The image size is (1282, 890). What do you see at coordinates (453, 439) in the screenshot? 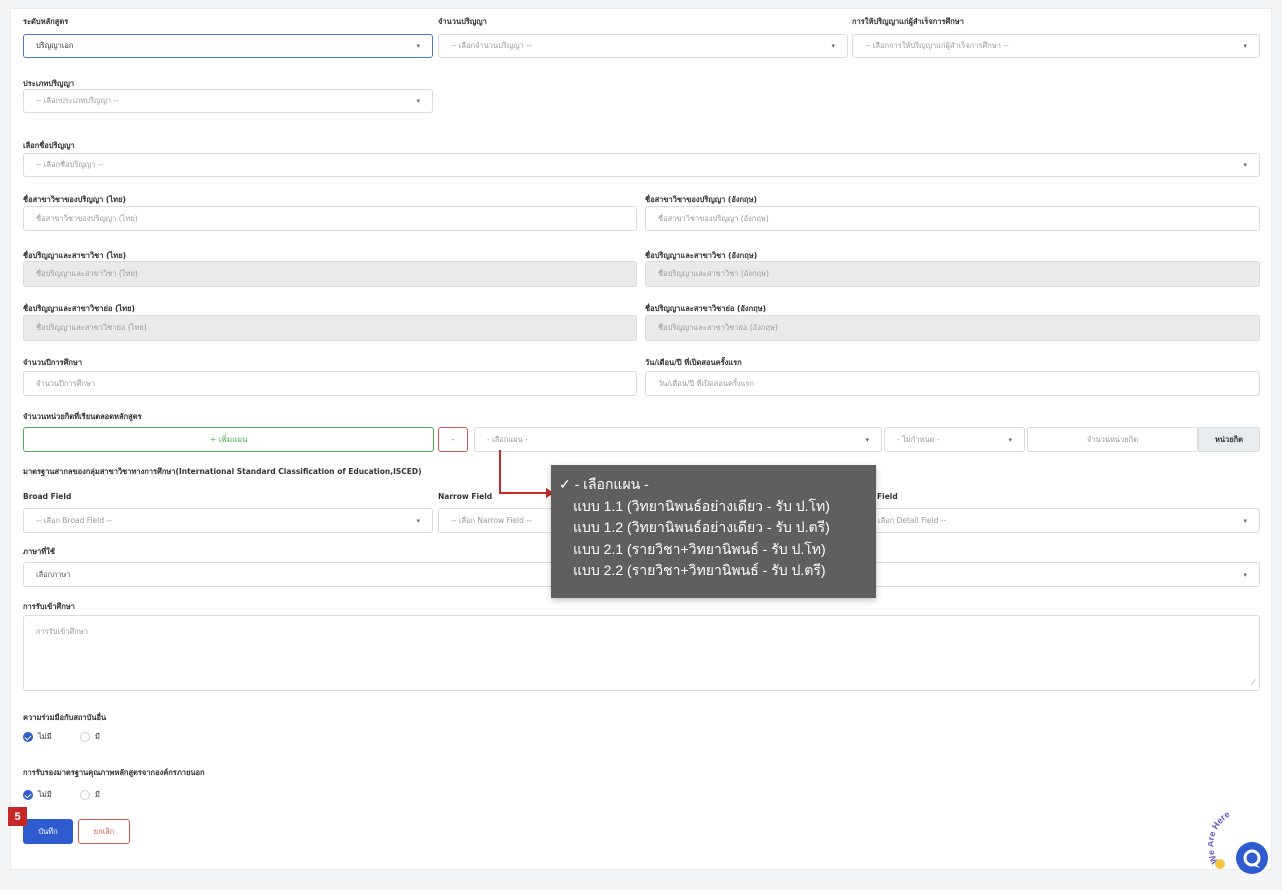
I see `remove-plan-button: -` at bounding box center [453, 439].